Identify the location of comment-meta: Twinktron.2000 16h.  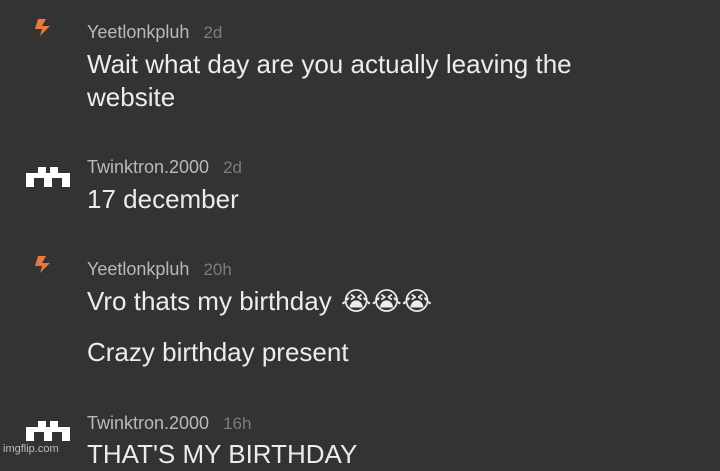
(169, 423).